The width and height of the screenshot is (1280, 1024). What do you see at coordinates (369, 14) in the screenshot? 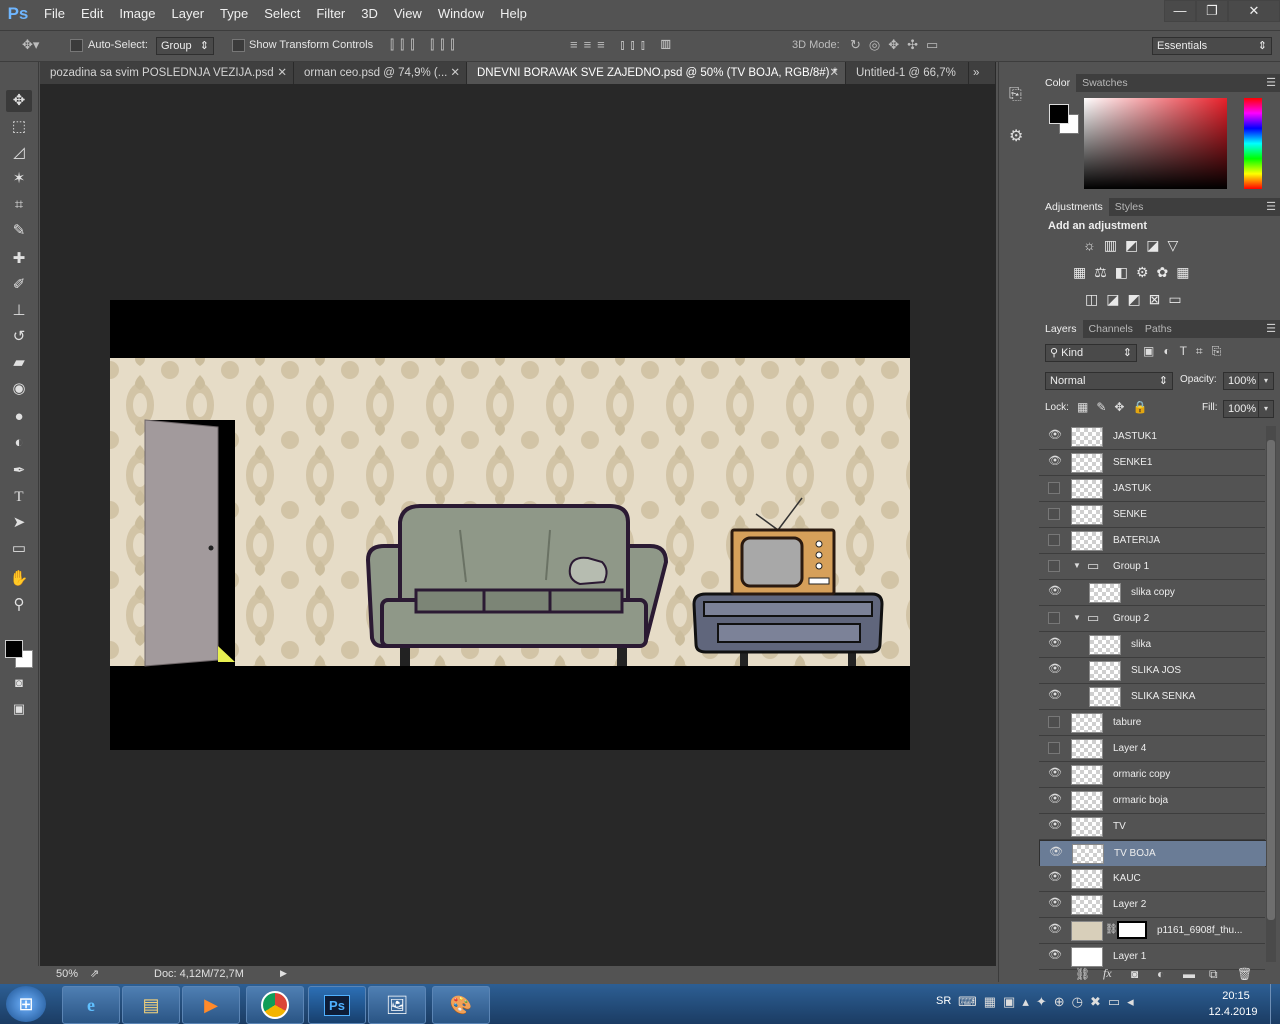
I see `menu-3d: 3D` at bounding box center [369, 14].